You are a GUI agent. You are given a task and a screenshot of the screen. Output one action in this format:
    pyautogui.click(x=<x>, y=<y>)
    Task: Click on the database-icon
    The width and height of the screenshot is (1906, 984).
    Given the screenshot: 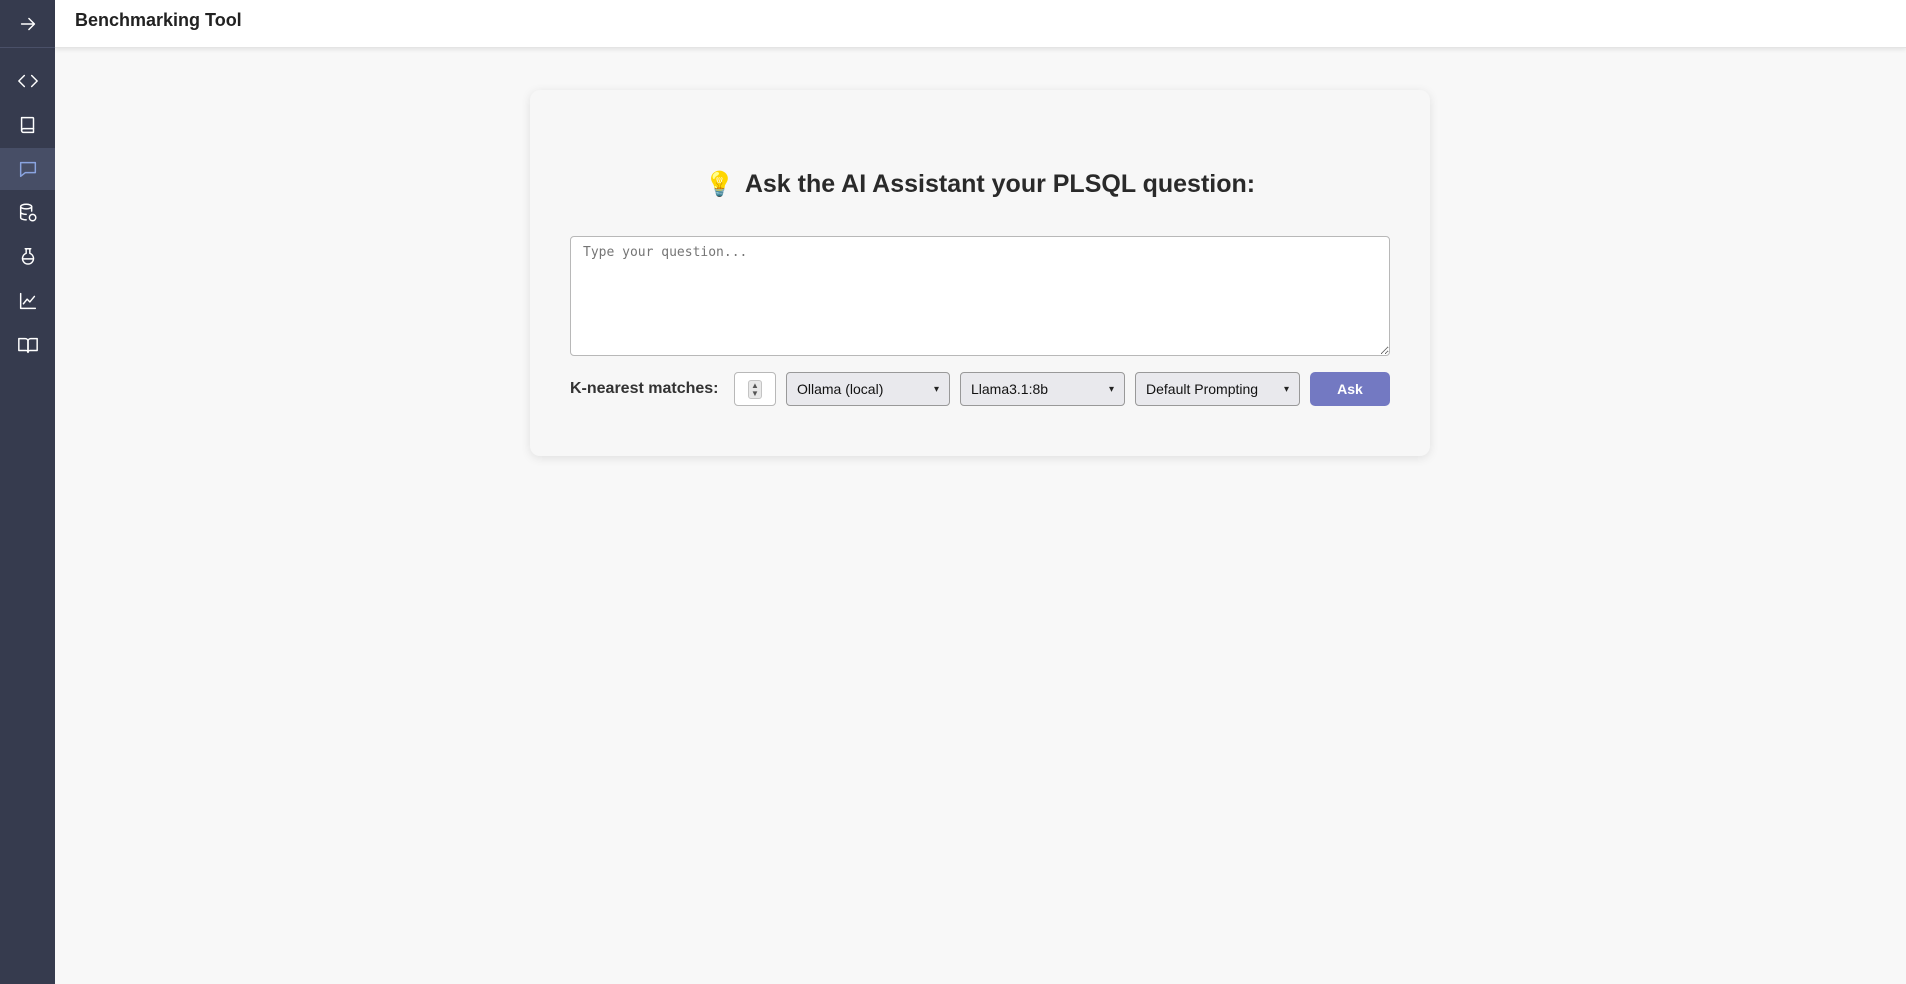 What is the action you would take?
    pyautogui.click(x=28, y=212)
    